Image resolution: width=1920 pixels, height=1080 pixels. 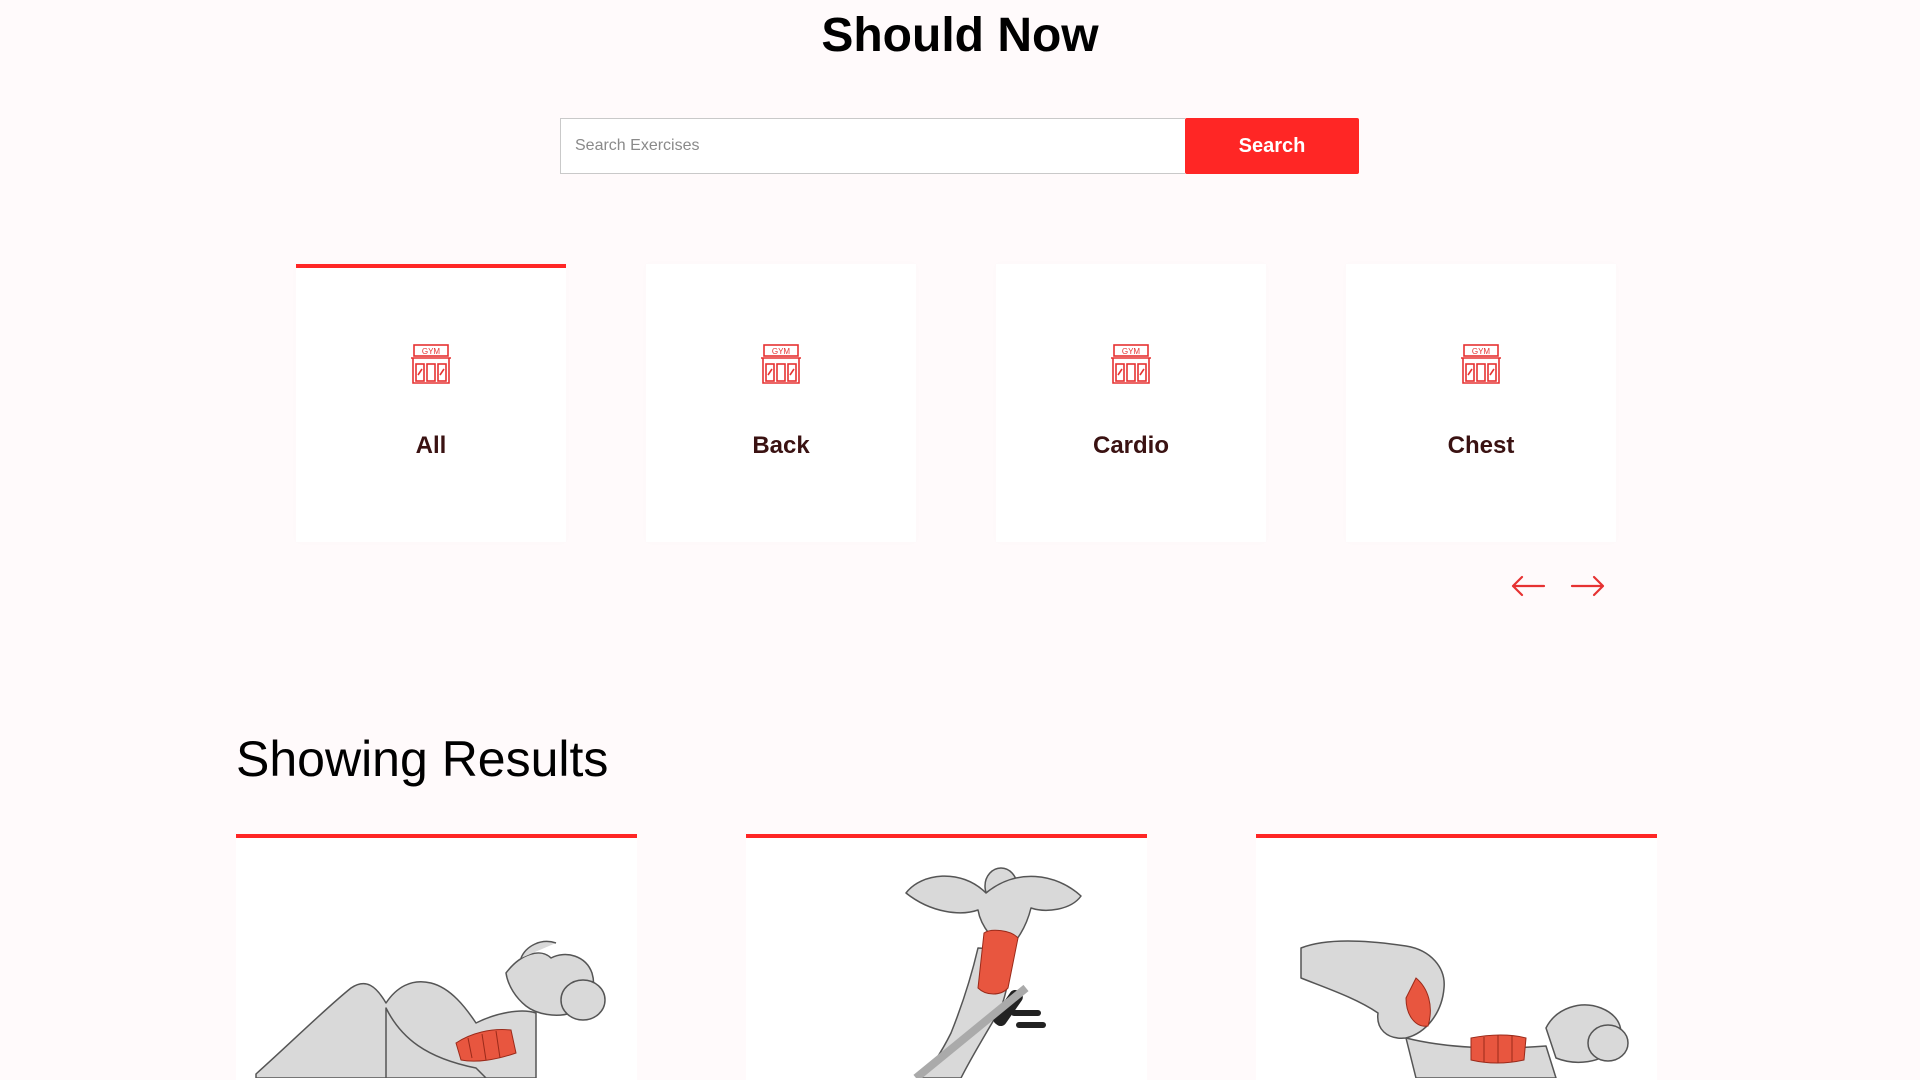 What do you see at coordinates (1588, 586) in the screenshot?
I see `arrow-right-icon` at bounding box center [1588, 586].